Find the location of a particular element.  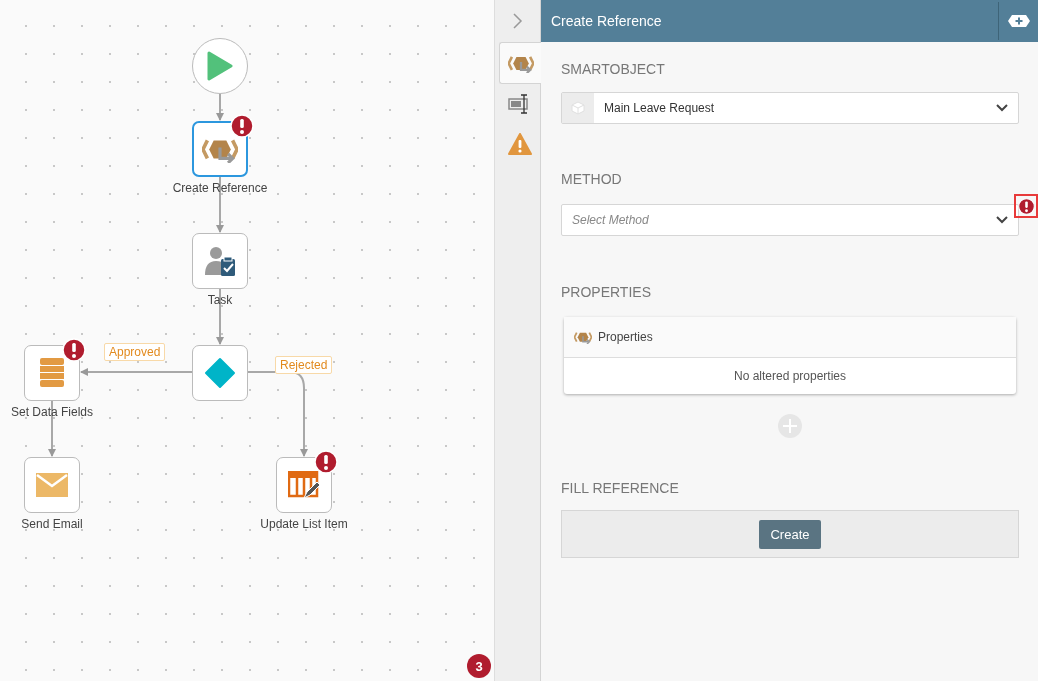

card-title: Properties is located at coordinates (625, 337).